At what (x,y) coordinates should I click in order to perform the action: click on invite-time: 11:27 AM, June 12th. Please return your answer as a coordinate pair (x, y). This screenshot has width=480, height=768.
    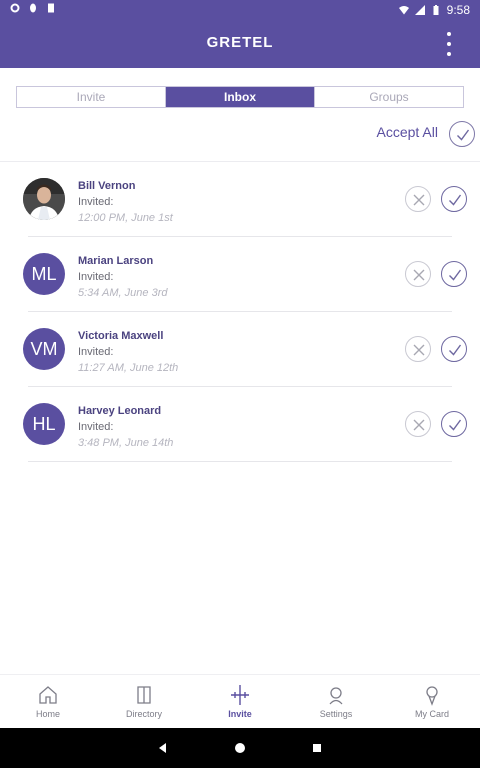
    Looking at the image, I should click on (128, 368).